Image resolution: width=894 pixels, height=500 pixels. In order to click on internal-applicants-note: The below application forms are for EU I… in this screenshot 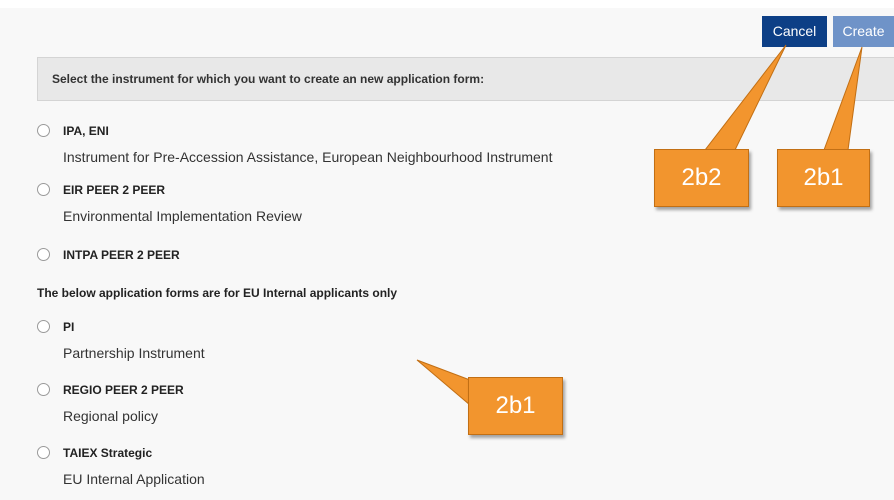, I will do `click(217, 293)`.